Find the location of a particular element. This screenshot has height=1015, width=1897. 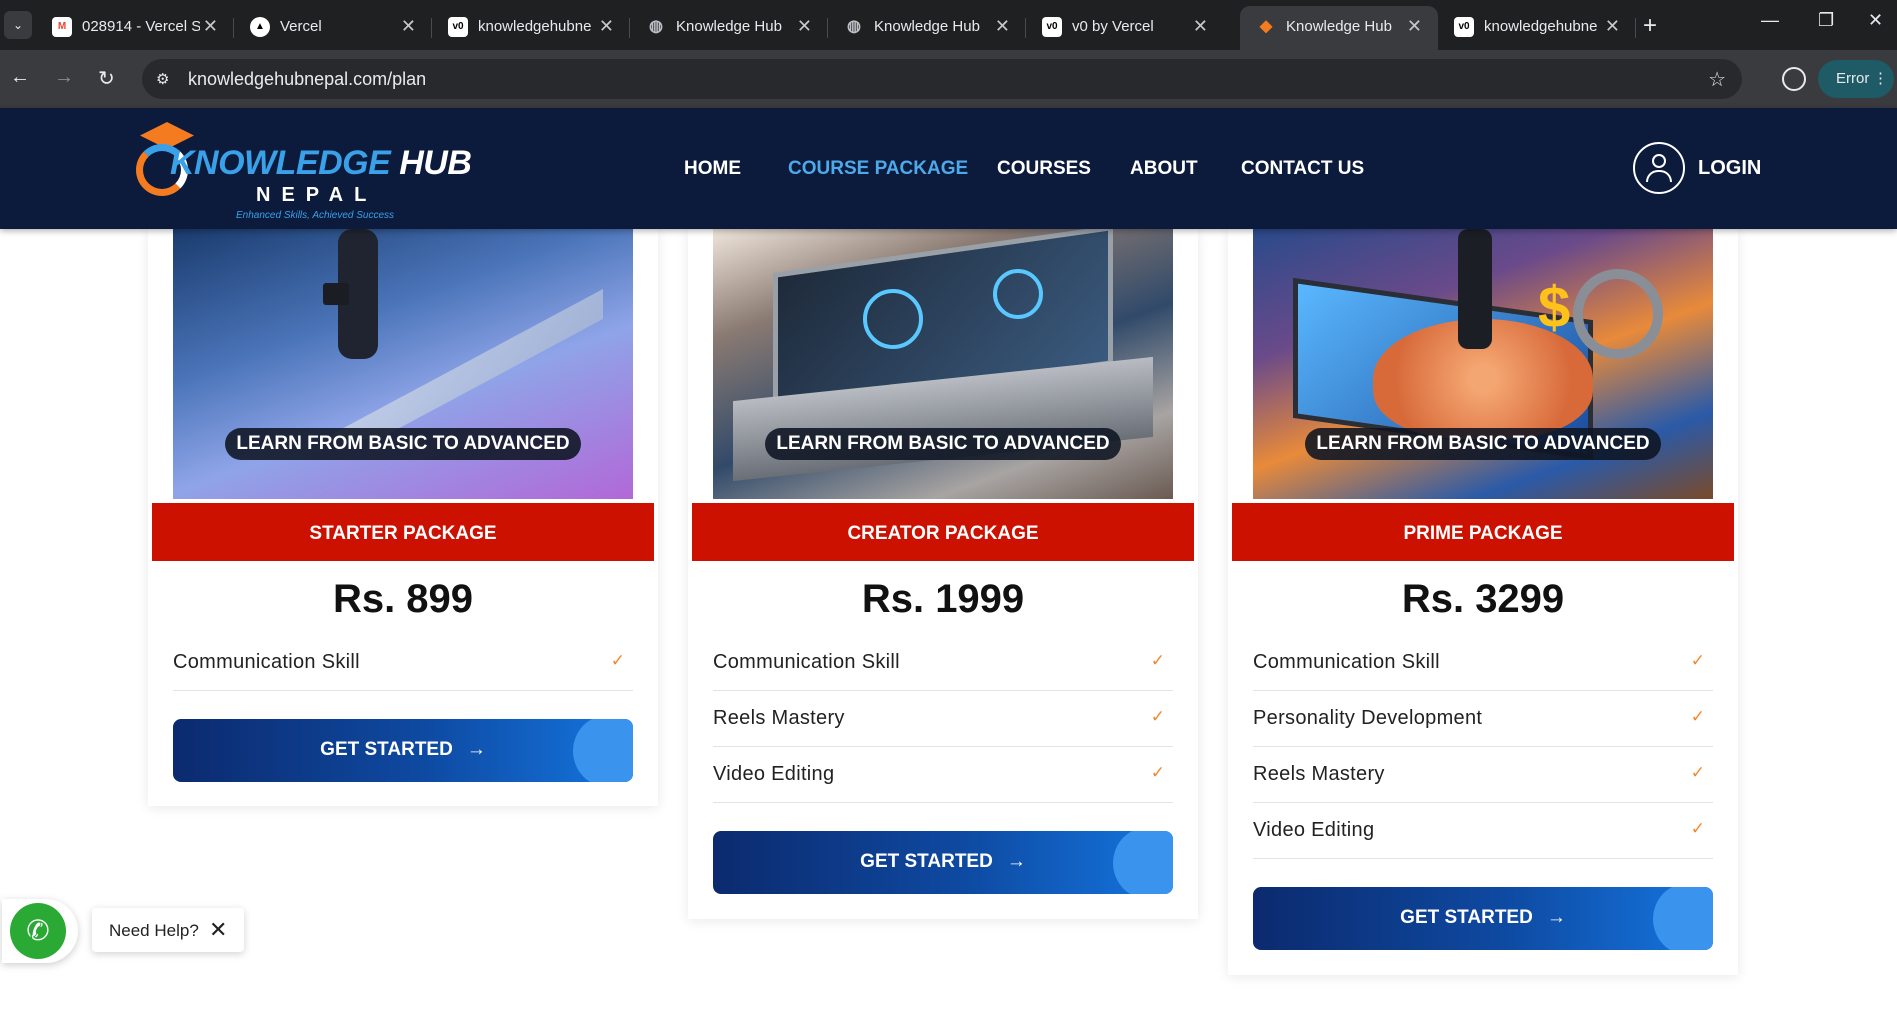

package-price: Rs. 899 is located at coordinates (403, 599).